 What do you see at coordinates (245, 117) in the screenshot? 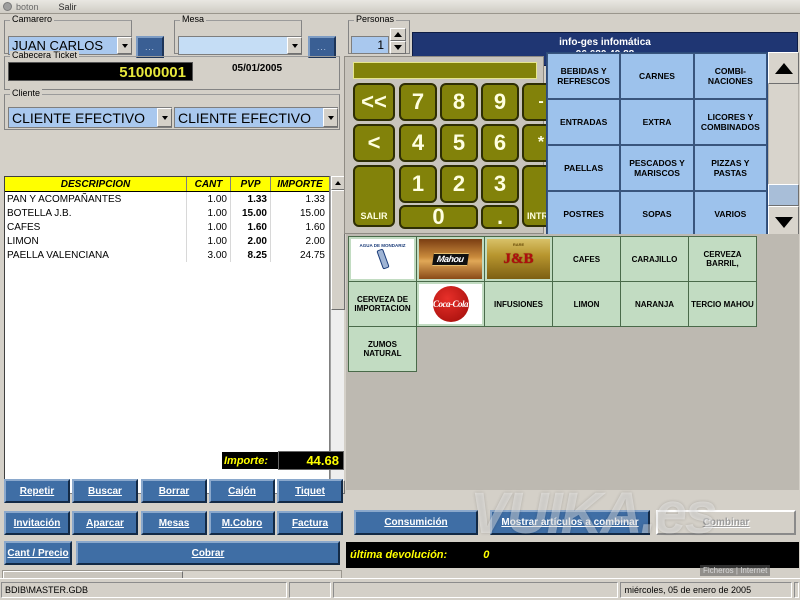
I see `cliente-value-2: CLIENTE EFECTIVO` at bounding box center [245, 117].